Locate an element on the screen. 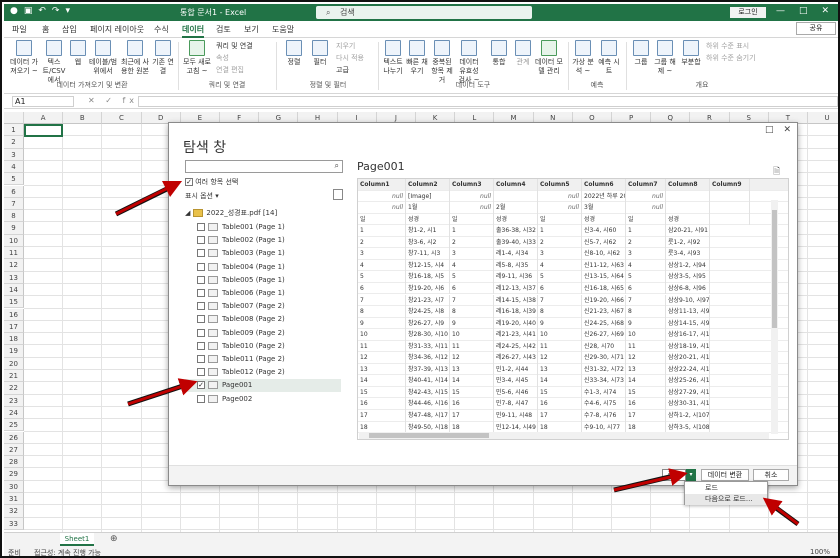  row-header: 19 is located at coordinates (14, 351).